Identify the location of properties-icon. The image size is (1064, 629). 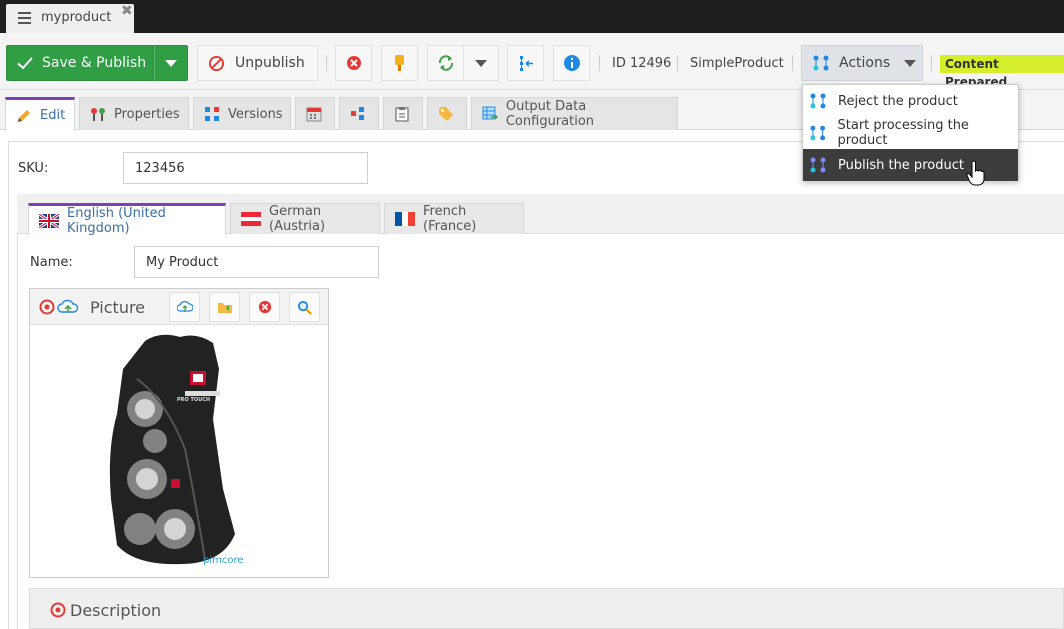
(98, 114).